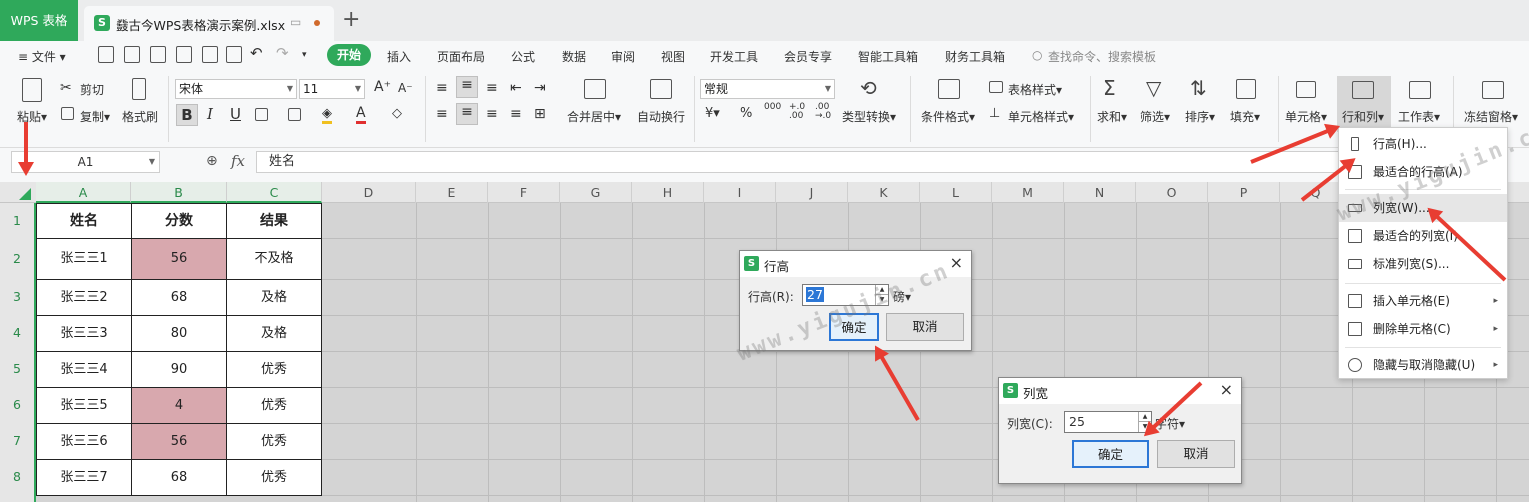 The width and height of the screenshot is (1529, 502). Describe the element at coordinates (975, 56) in the screenshot. I see `tab-finance-toolbox: 财务工具箱` at that location.